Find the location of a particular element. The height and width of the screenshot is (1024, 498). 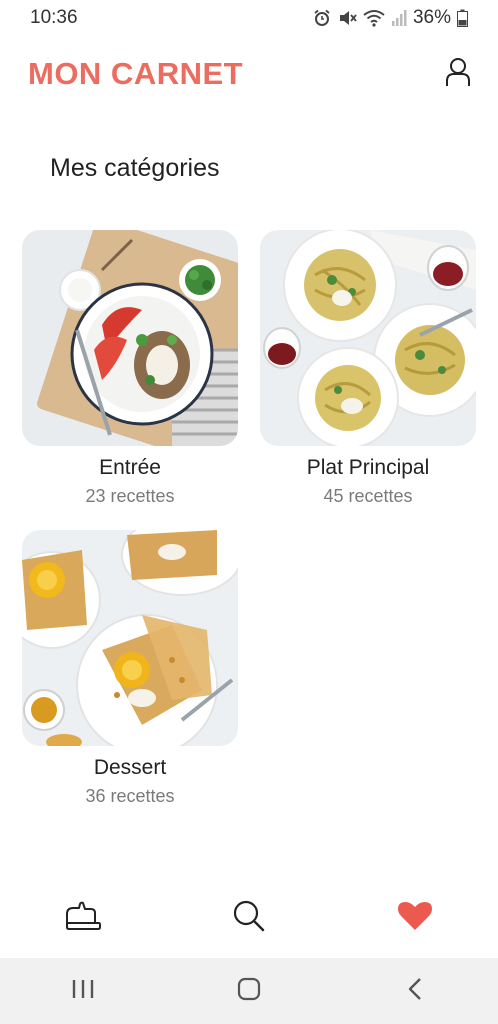

back-button is located at coordinates (415, 991).